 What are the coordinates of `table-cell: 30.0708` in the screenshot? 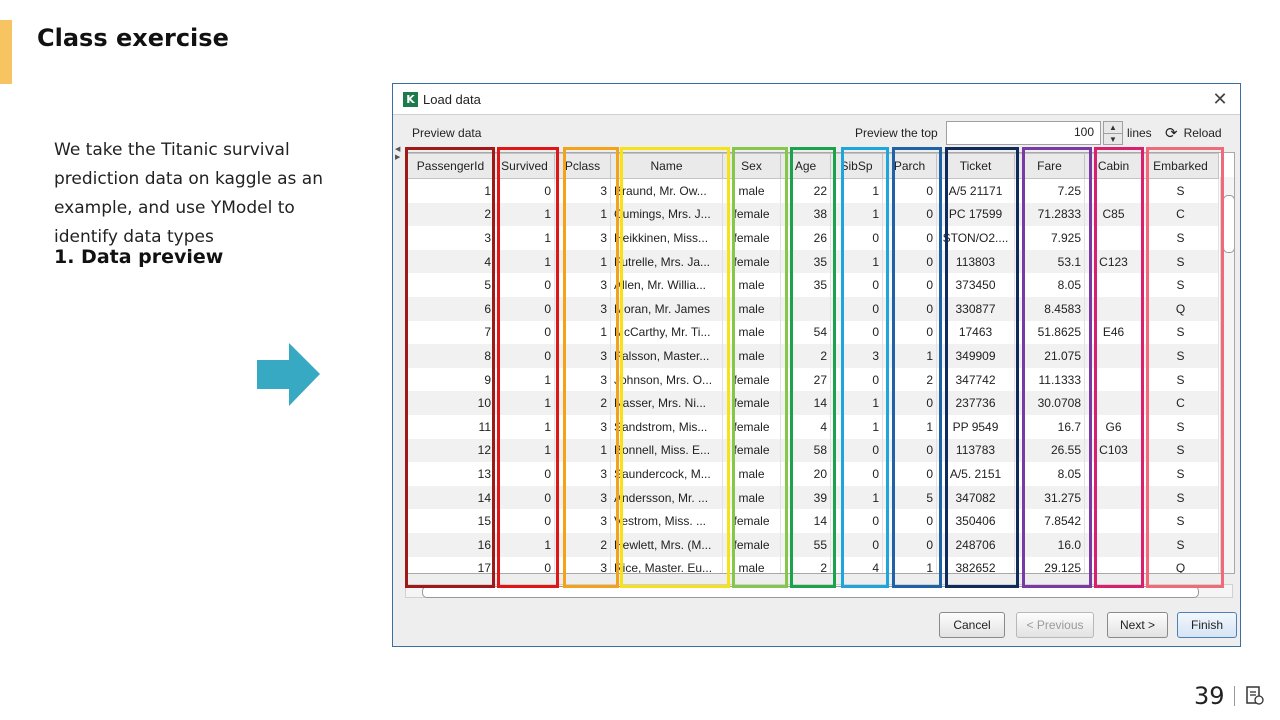 It's located at (1049, 403).